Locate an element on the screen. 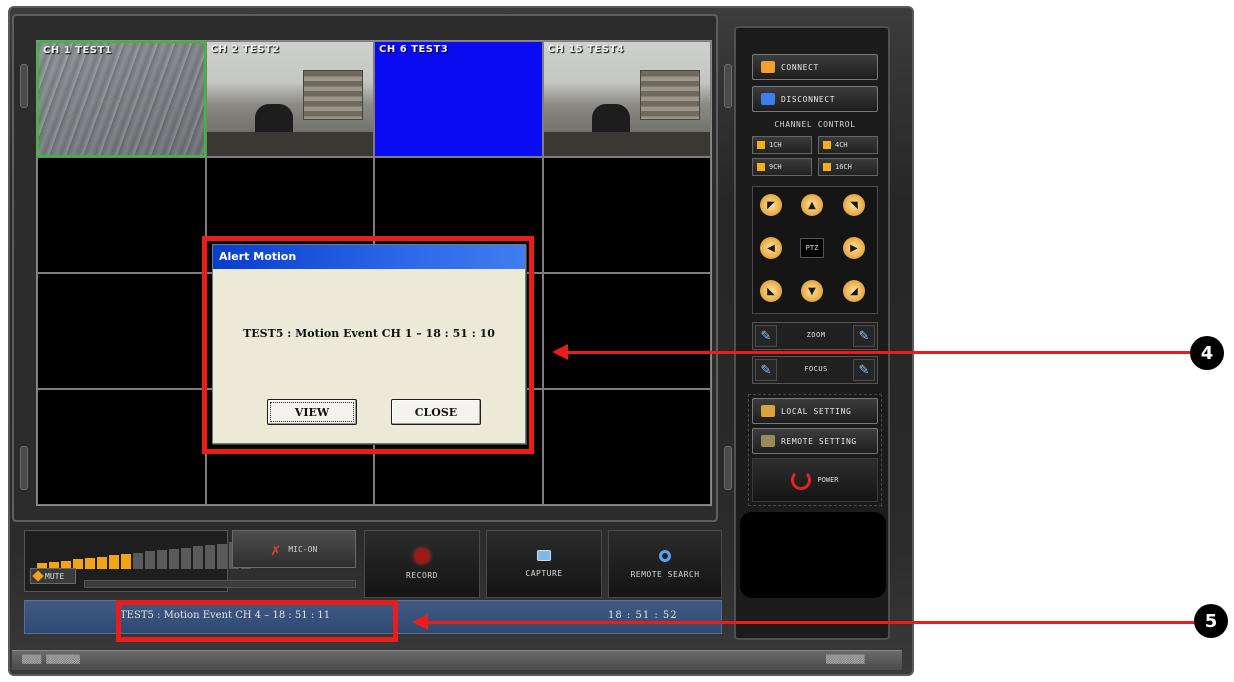 The width and height of the screenshot is (1234, 682). right-grip-top is located at coordinates (728, 86).